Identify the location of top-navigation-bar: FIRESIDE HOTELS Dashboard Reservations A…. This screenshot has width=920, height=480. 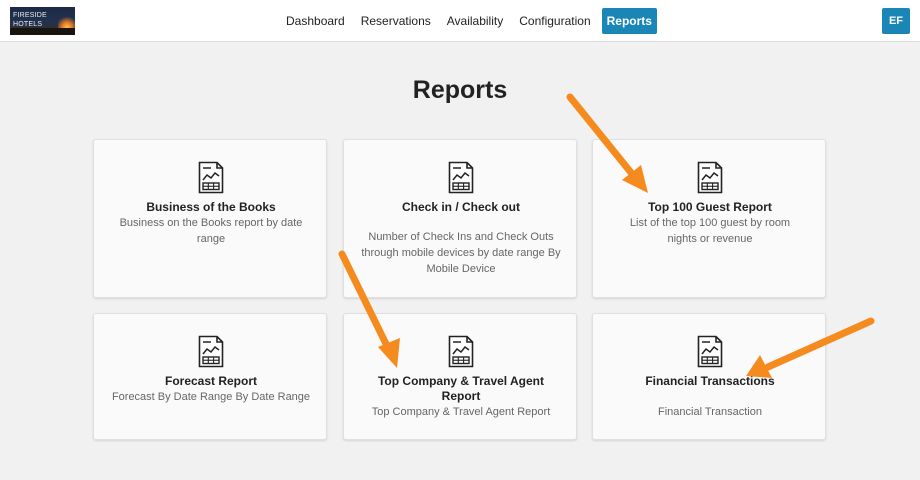
(460, 21).